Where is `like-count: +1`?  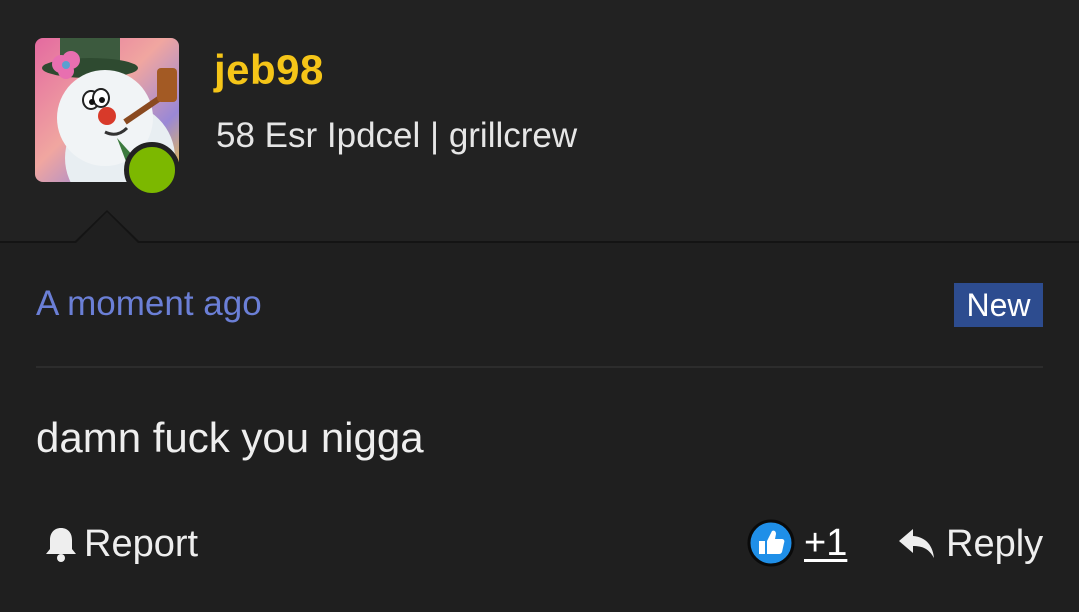
like-count: +1 is located at coordinates (825, 543).